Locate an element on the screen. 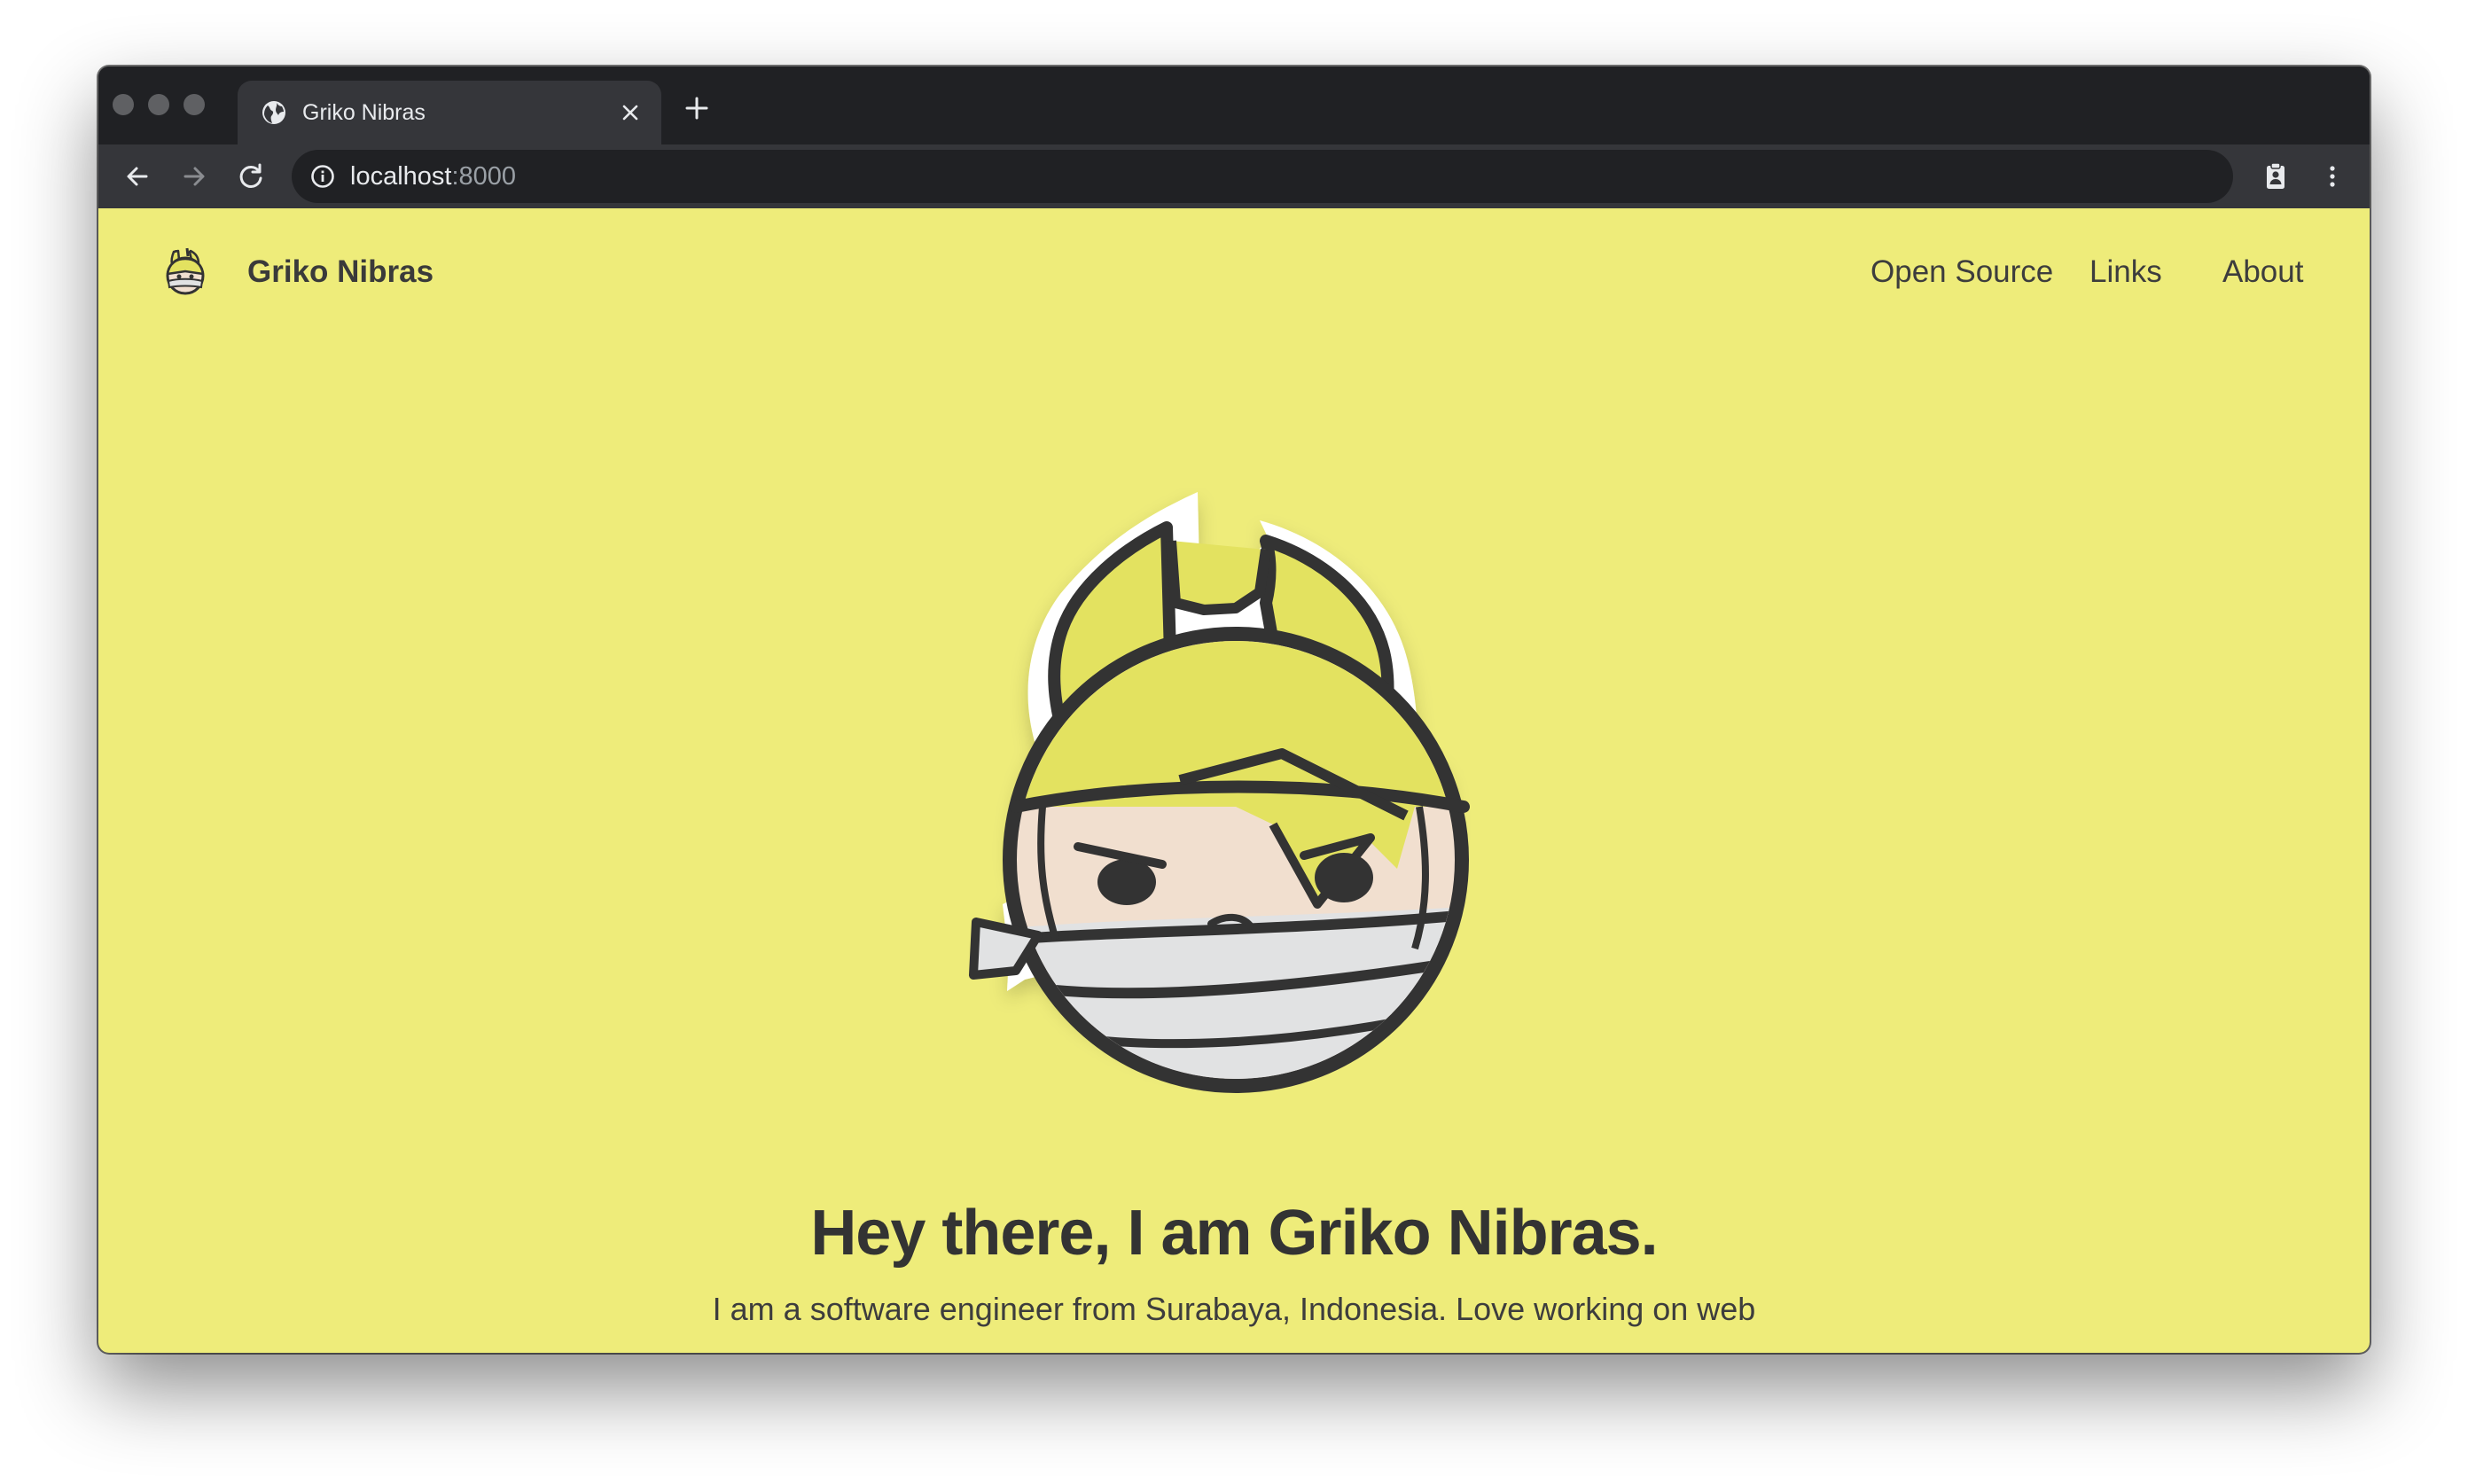  tab-title: Griko Nibras is located at coordinates (364, 112).